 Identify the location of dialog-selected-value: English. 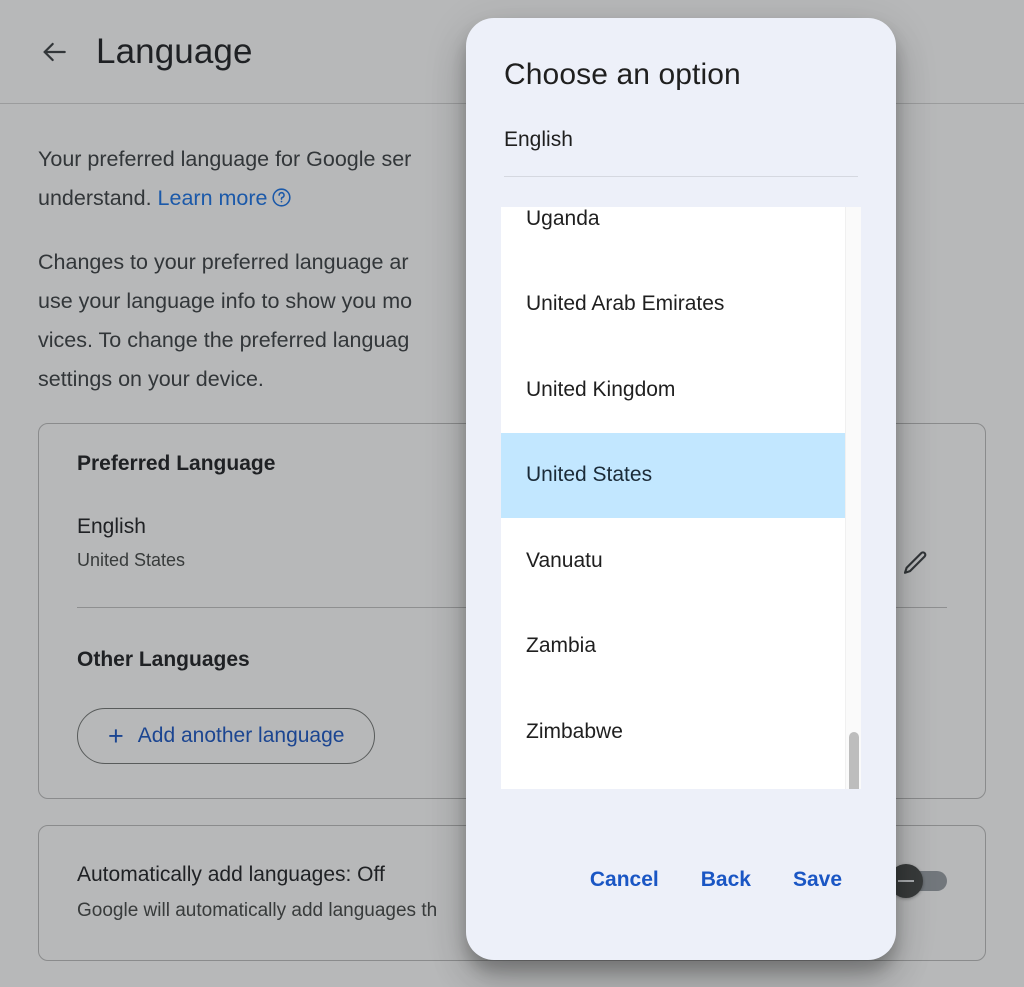
(538, 139).